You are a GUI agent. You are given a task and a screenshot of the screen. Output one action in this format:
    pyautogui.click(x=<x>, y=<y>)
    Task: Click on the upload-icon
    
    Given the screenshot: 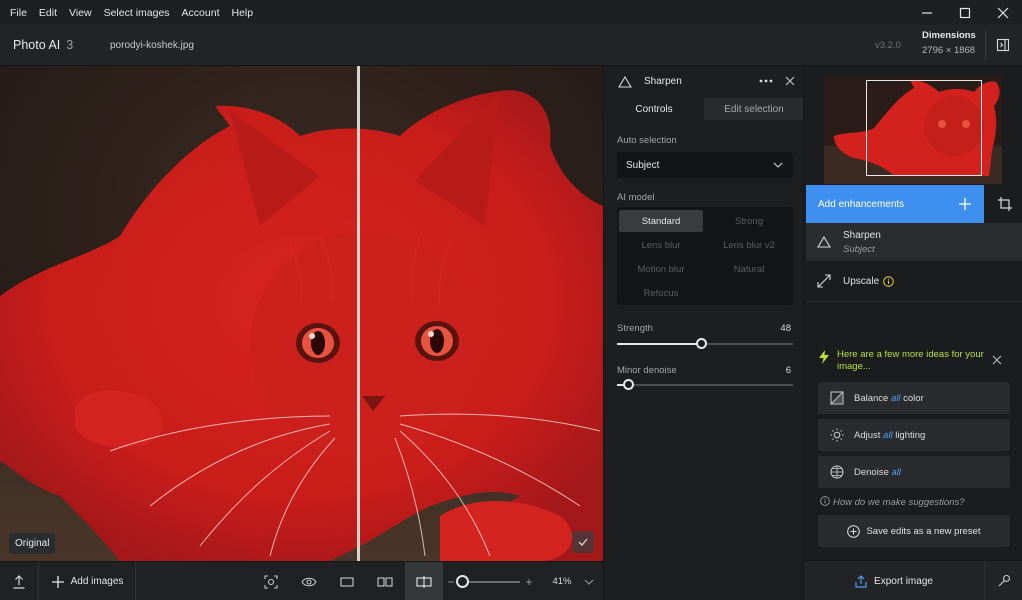 What is the action you would take?
    pyautogui.click(x=19, y=581)
    